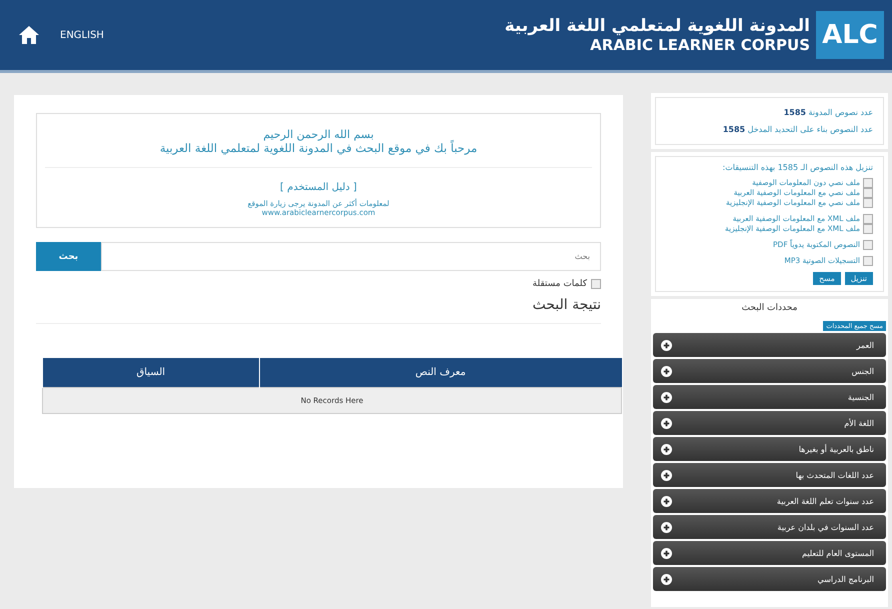 Image resolution: width=892 pixels, height=609 pixels. I want to click on filter-item: المستوى العام للتعليم, so click(769, 553).